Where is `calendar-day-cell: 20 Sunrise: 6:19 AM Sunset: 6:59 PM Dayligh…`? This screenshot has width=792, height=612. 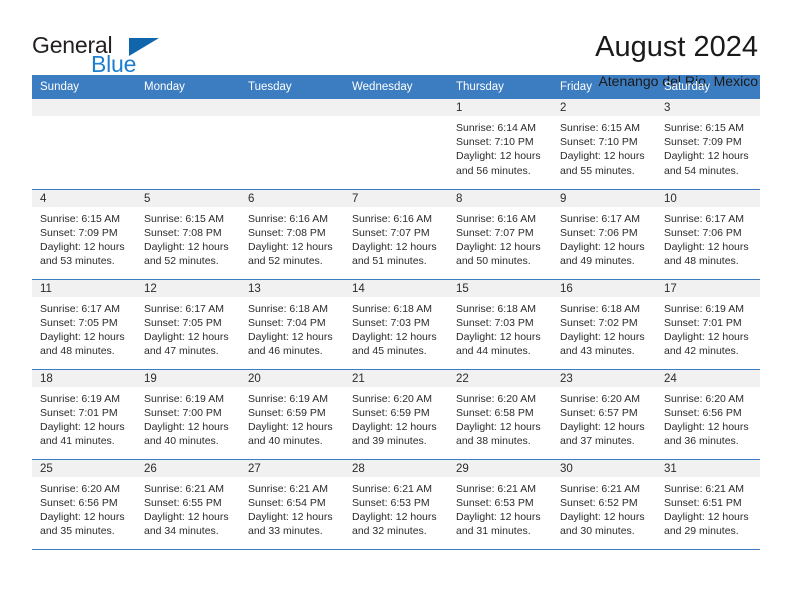
calendar-day-cell: 20 Sunrise: 6:19 AM Sunset: 6:59 PM Dayligh… is located at coordinates (292, 414).